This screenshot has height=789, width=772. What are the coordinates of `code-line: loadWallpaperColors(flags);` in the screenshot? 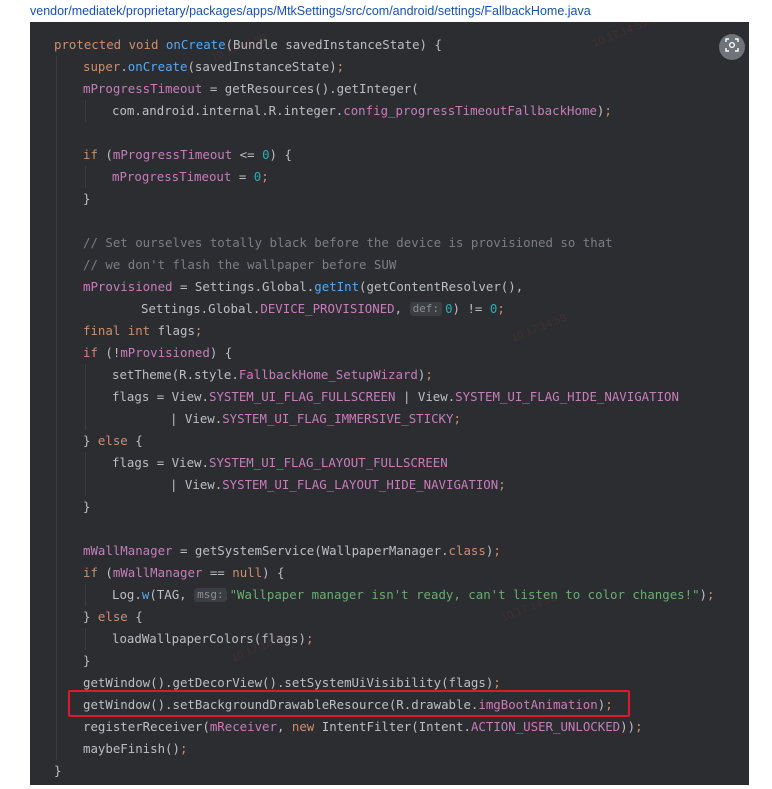 It's located at (212, 639).